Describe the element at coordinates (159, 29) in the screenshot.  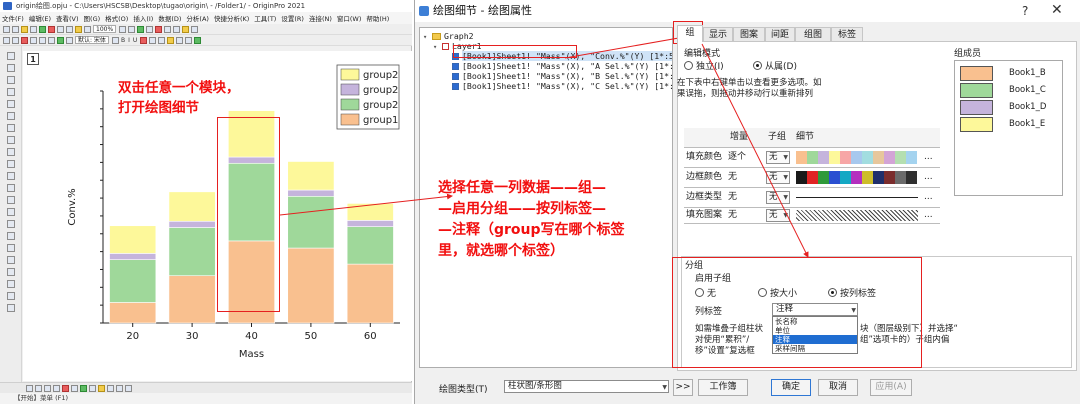
I see `code-builder-icon` at that location.